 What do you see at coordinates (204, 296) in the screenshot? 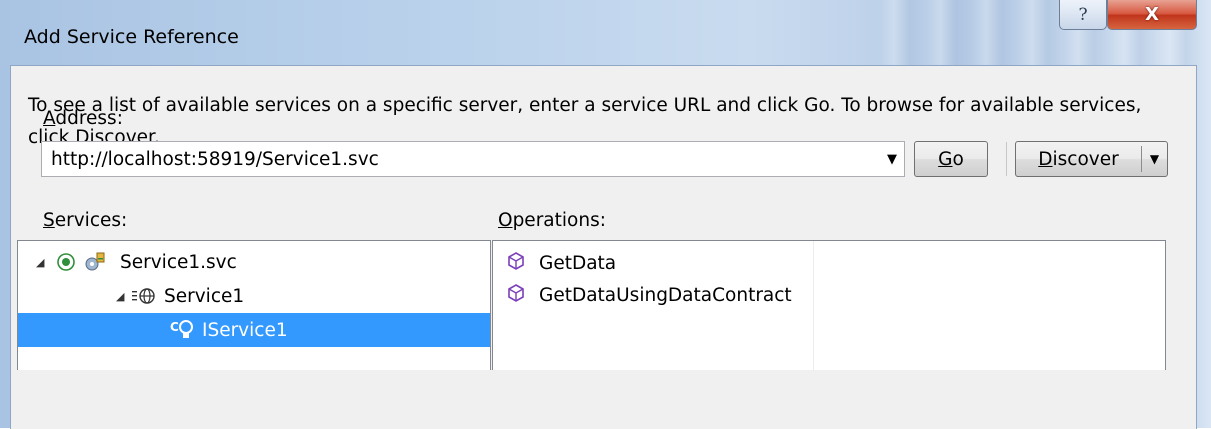
I see `tree-item-label: Service1` at bounding box center [204, 296].